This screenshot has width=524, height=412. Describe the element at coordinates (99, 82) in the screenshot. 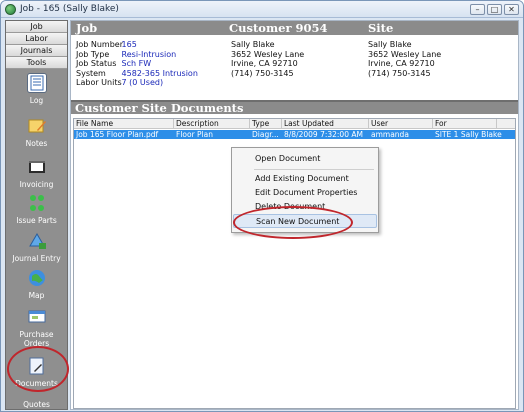

I see `labor-units-label: Labor Units` at that location.